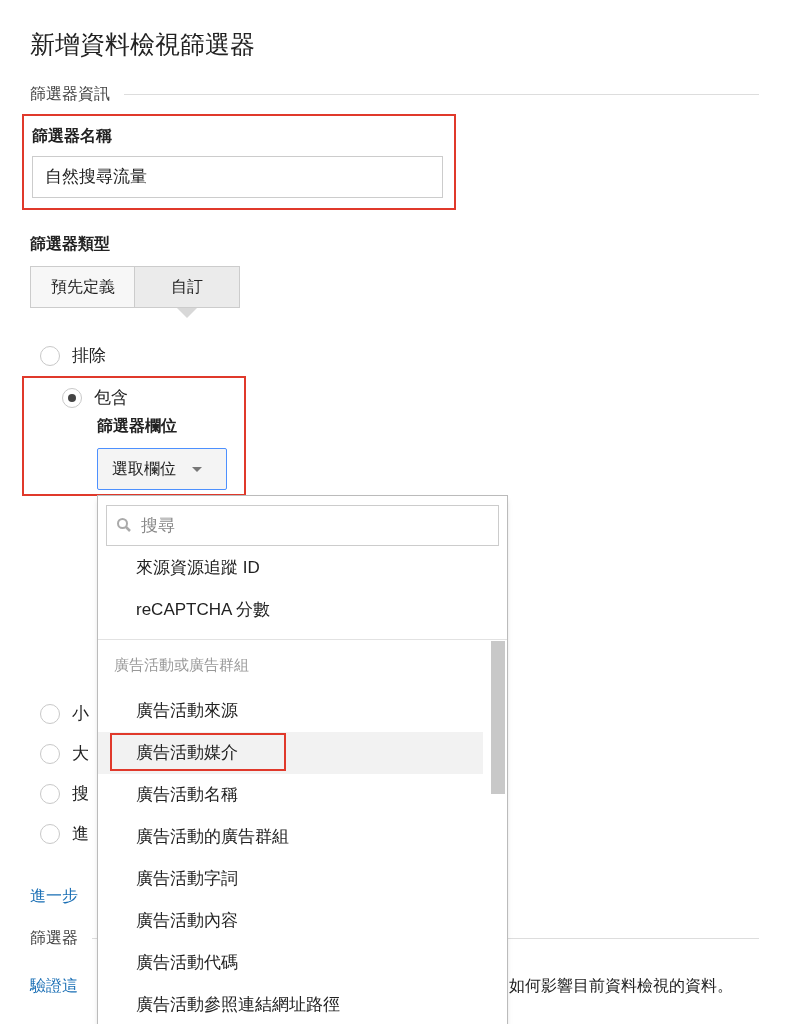  What do you see at coordinates (72, 136) in the screenshot?
I see `field-label: 篩選器名稱` at bounding box center [72, 136].